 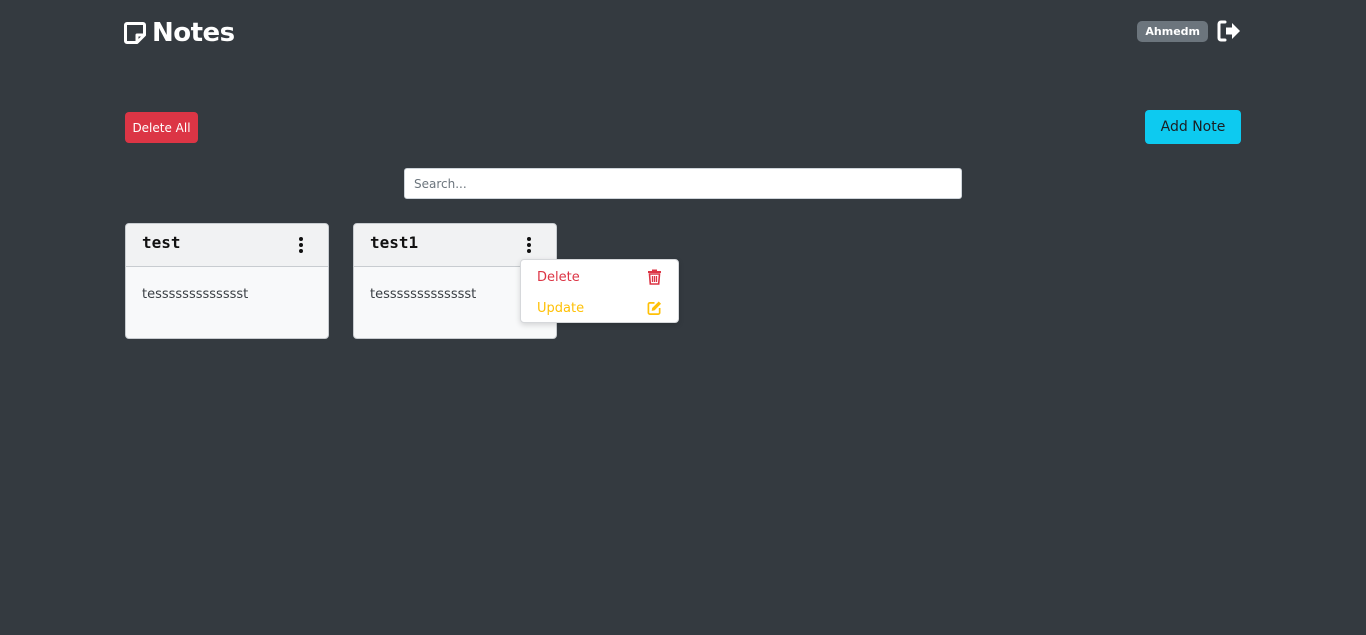 I want to click on edit-icon, so click(x=654, y=308).